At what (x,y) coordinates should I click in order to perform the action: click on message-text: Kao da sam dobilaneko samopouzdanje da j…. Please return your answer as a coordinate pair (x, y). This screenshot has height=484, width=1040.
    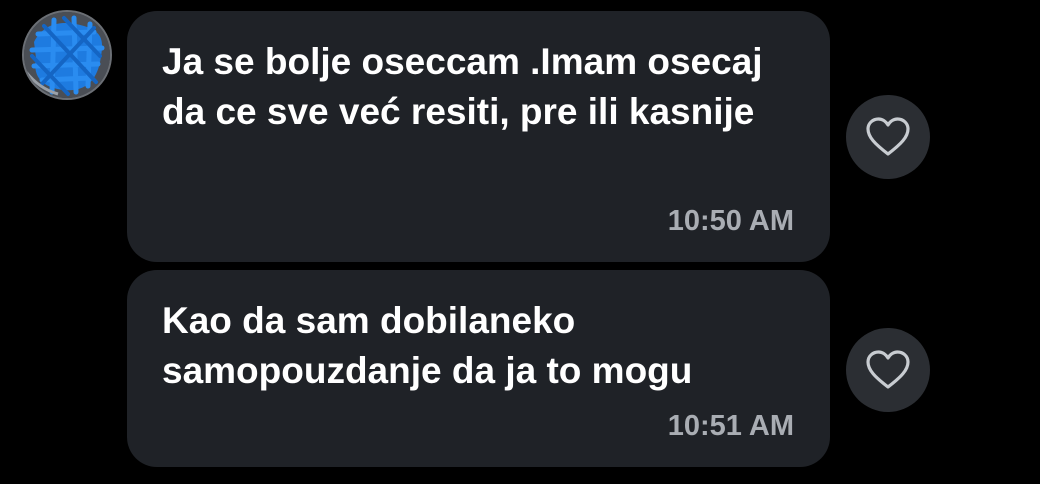
    Looking at the image, I should click on (427, 345).